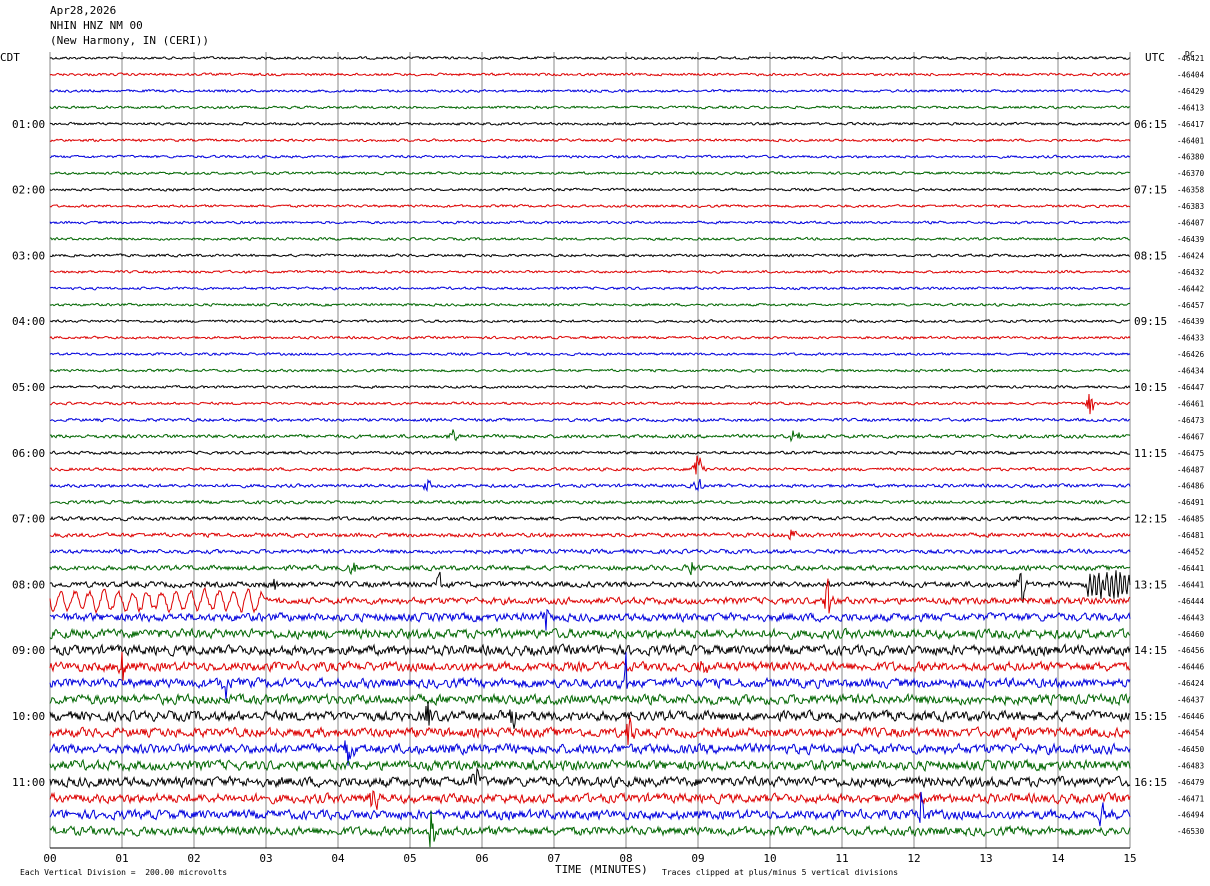 This screenshot has width=1210, height=886. I want to click on x-tick-label: 03, so click(265, 858).